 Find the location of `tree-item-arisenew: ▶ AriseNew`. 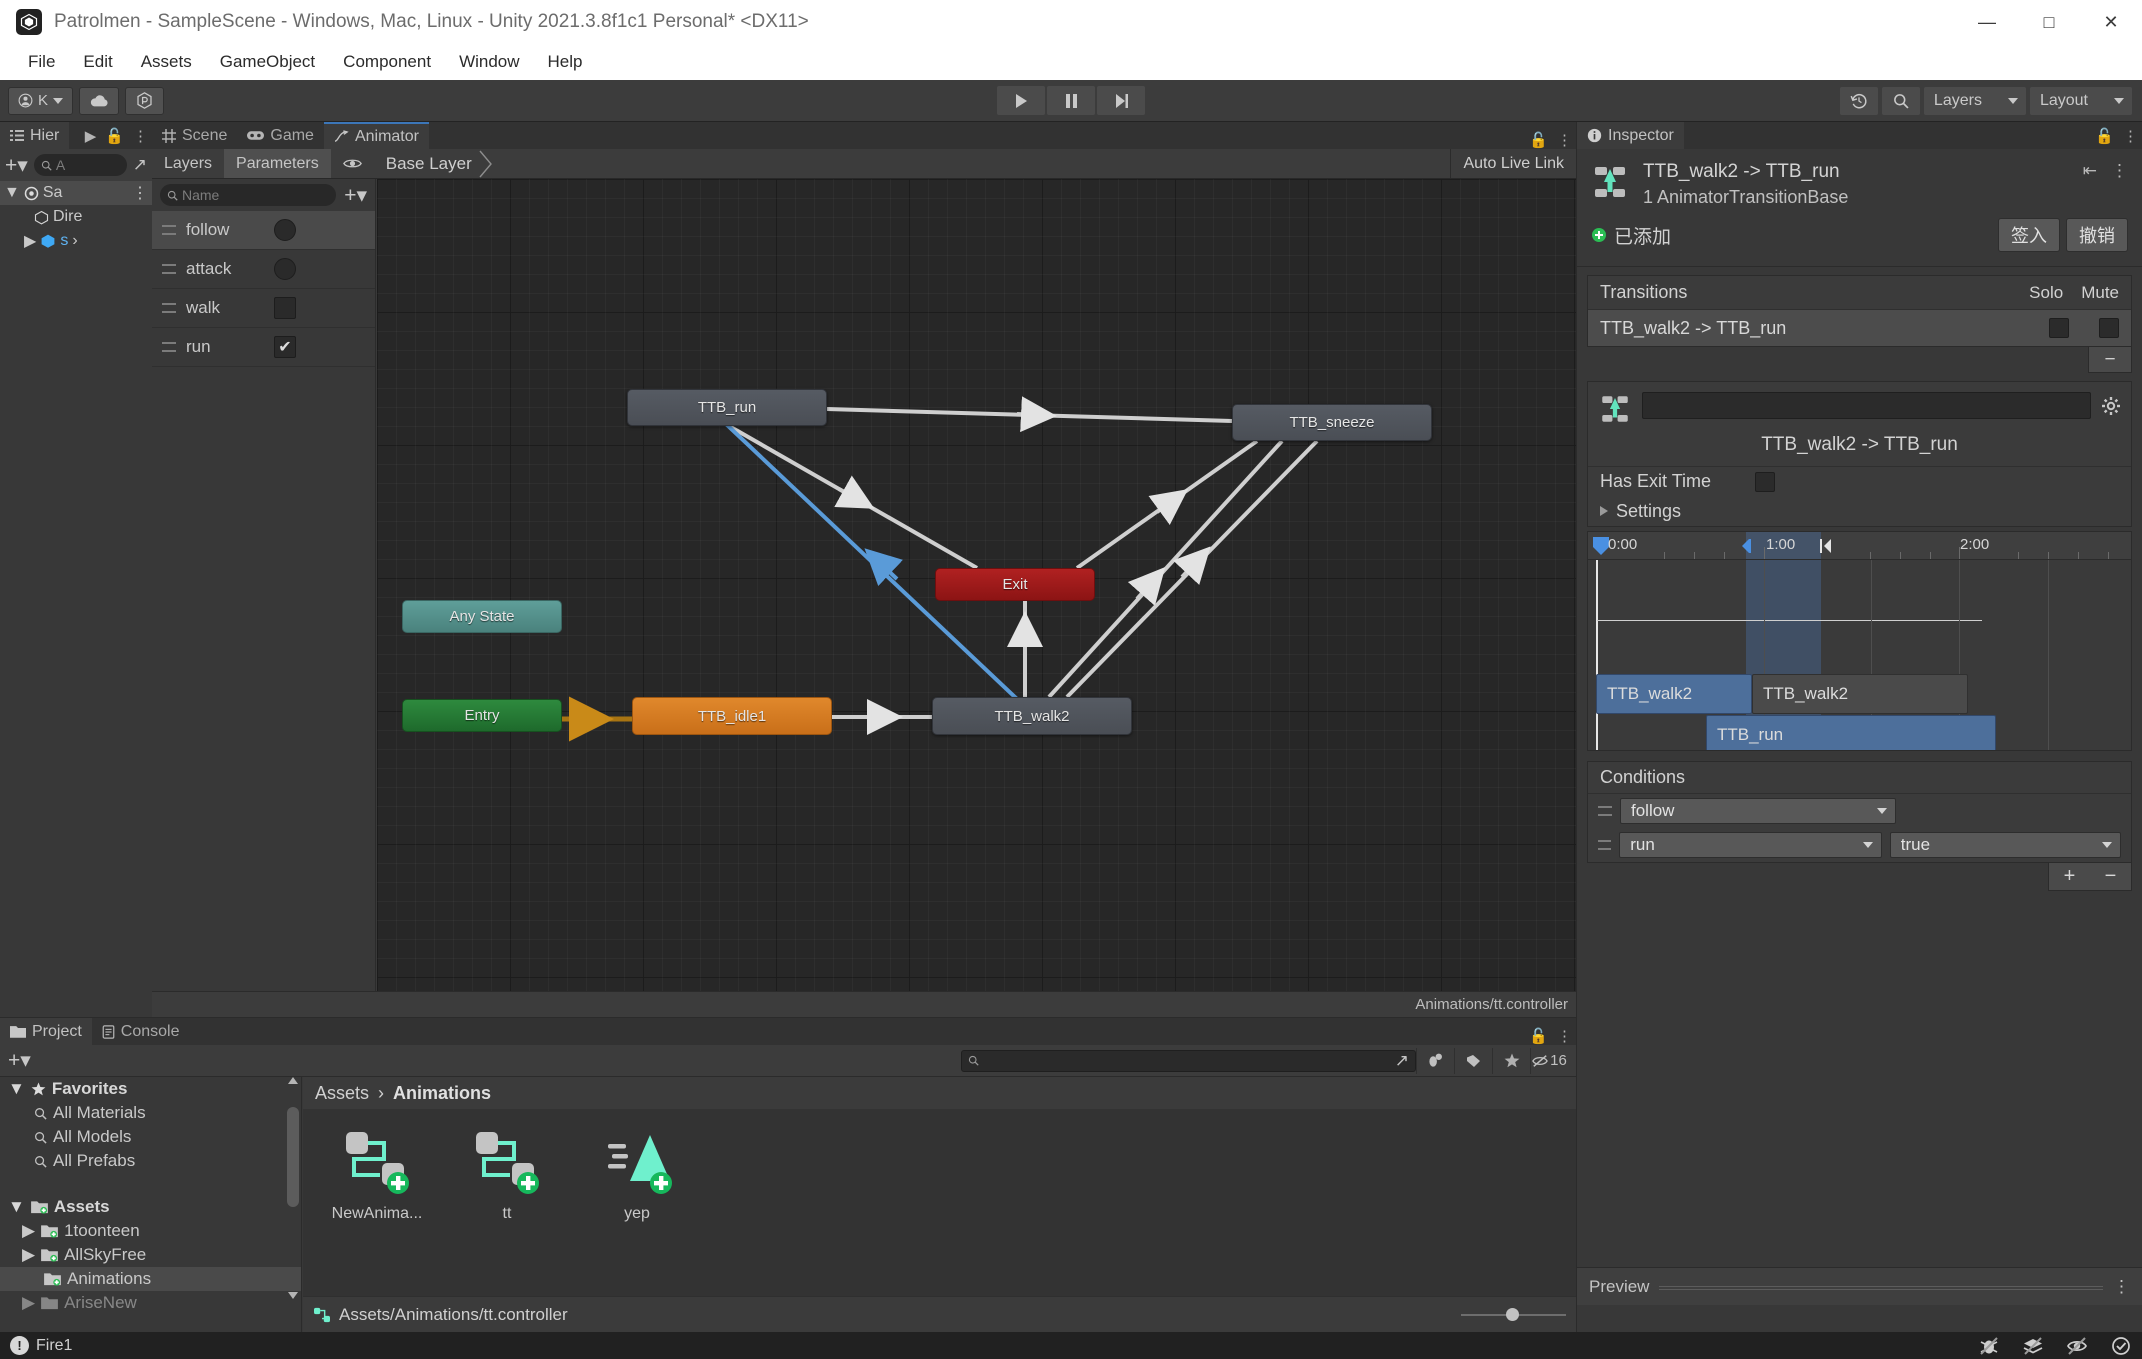

tree-item-arisenew: ▶ AriseNew is located at coordinates (150, 1303).